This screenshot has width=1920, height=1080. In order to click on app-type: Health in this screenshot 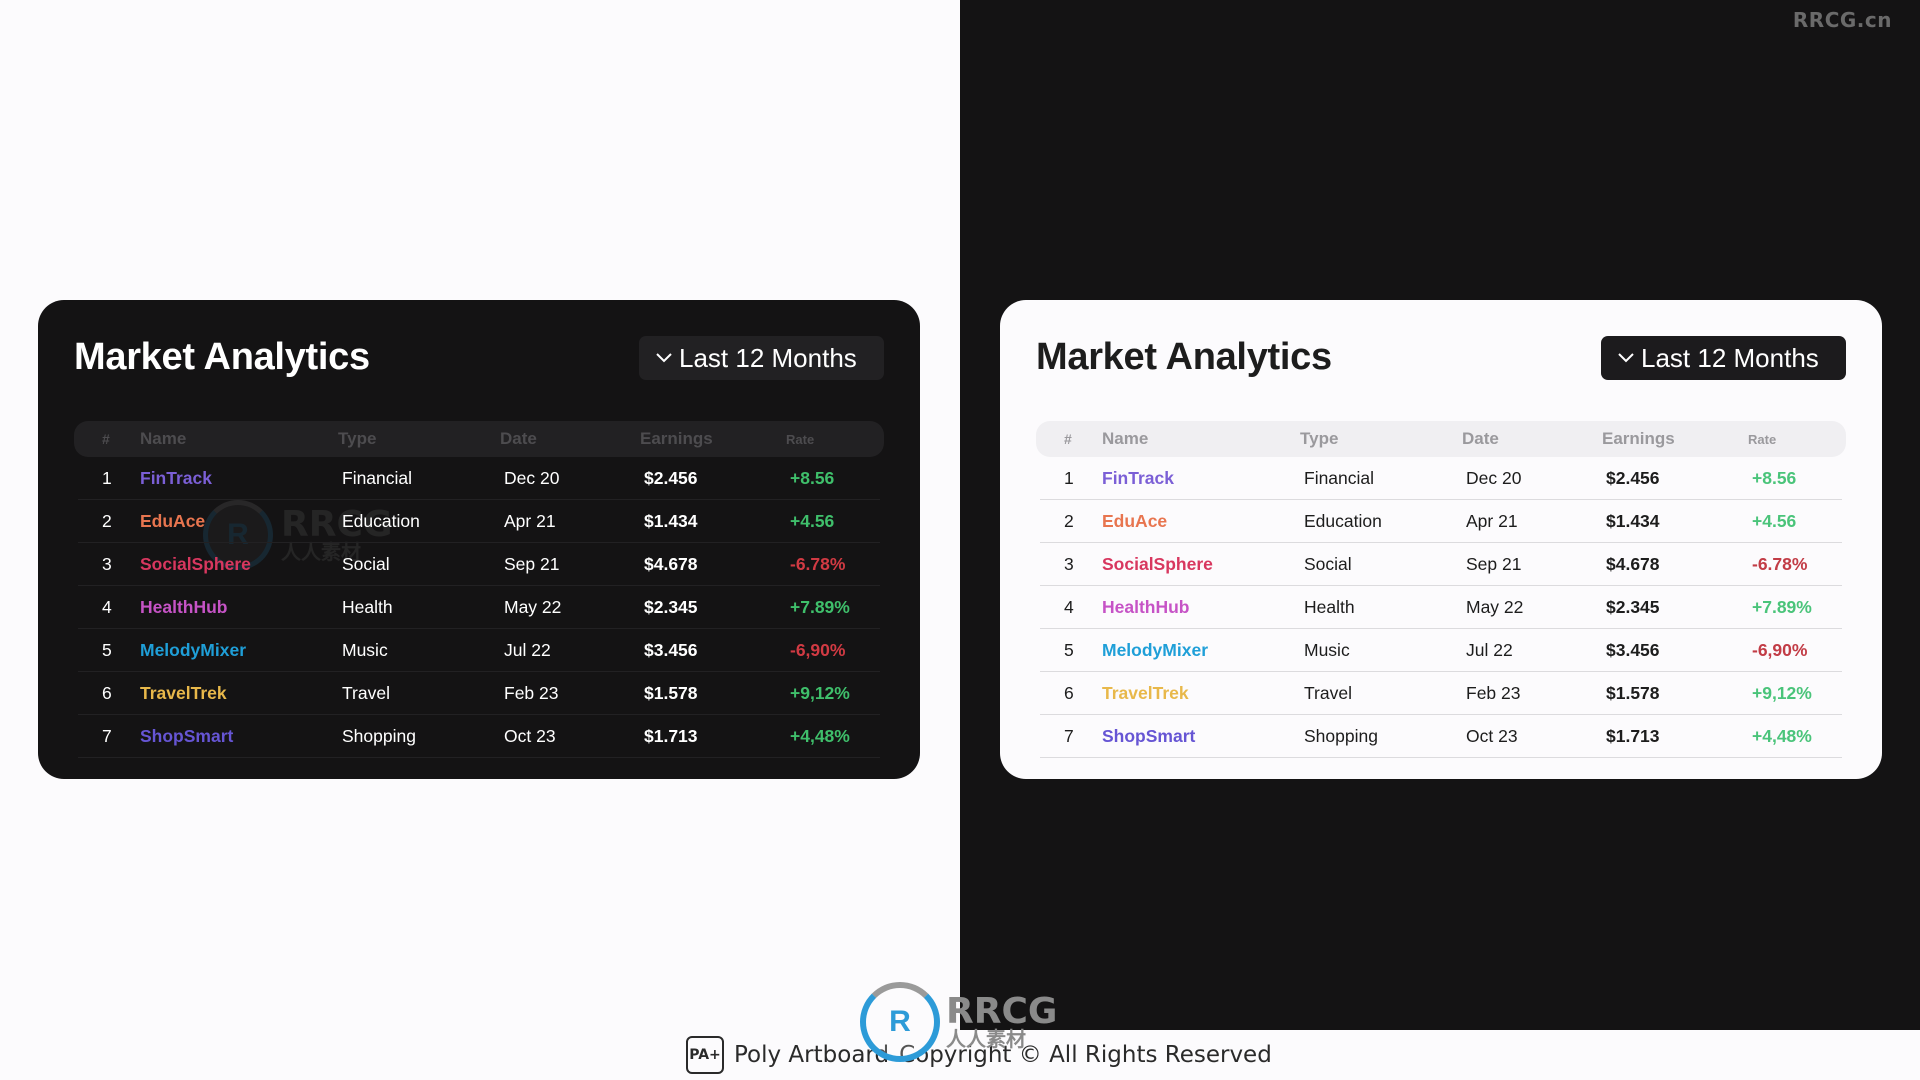, I will do `click(1329, 606)`.